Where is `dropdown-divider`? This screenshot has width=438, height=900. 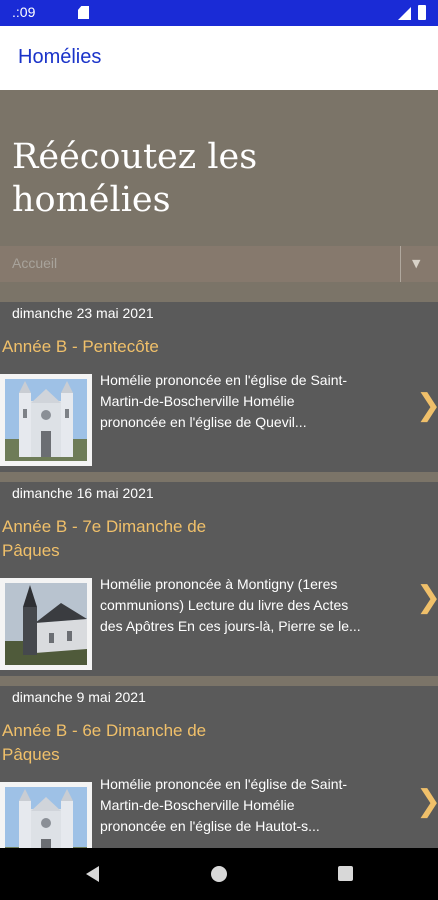
dropdown-divider is located at coordinates (400, 264).